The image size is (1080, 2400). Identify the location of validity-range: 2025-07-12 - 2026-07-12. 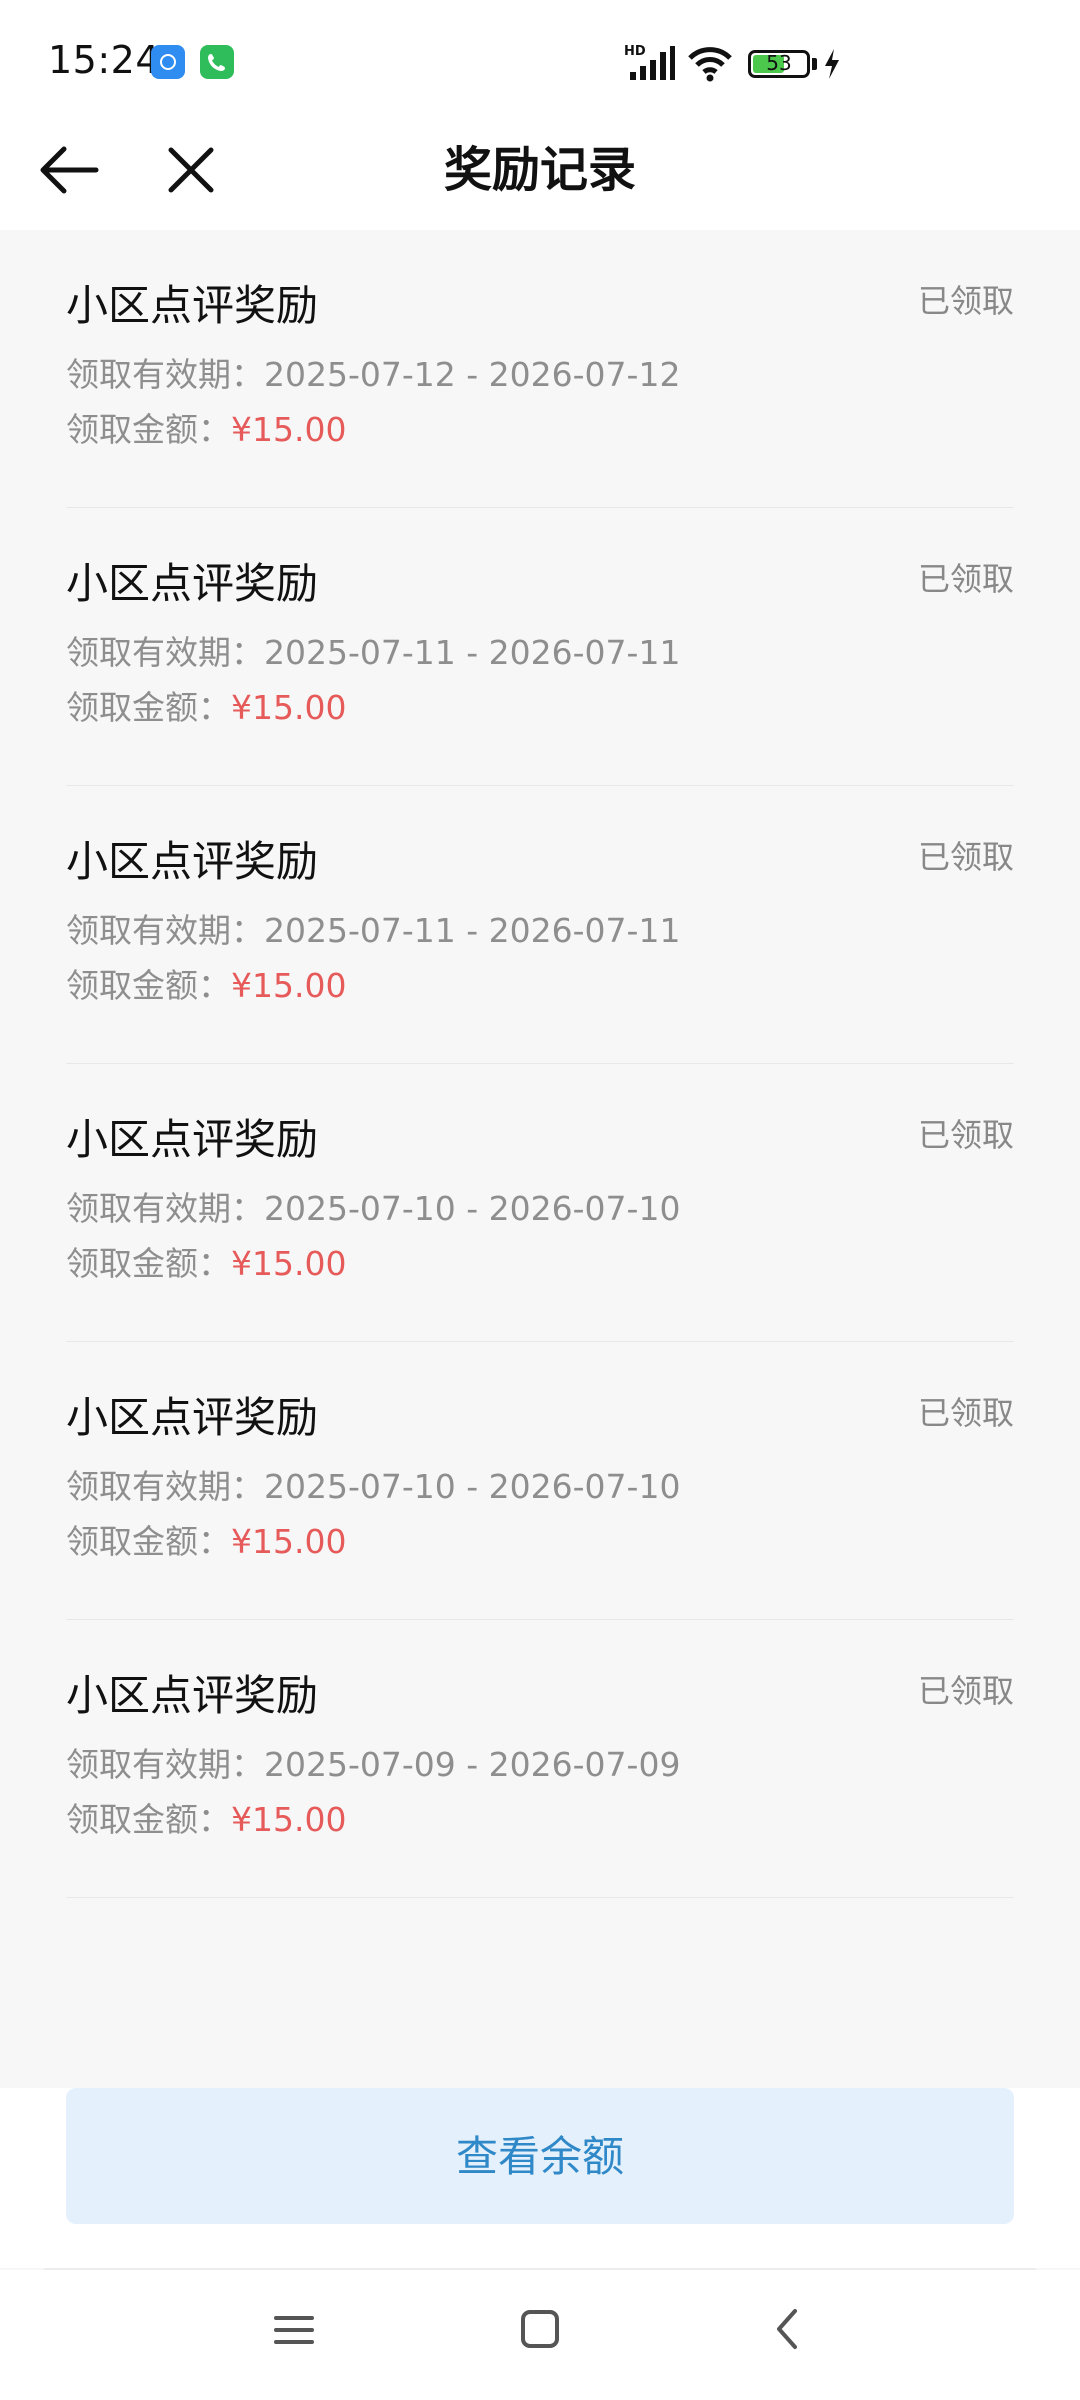
(472, 374).